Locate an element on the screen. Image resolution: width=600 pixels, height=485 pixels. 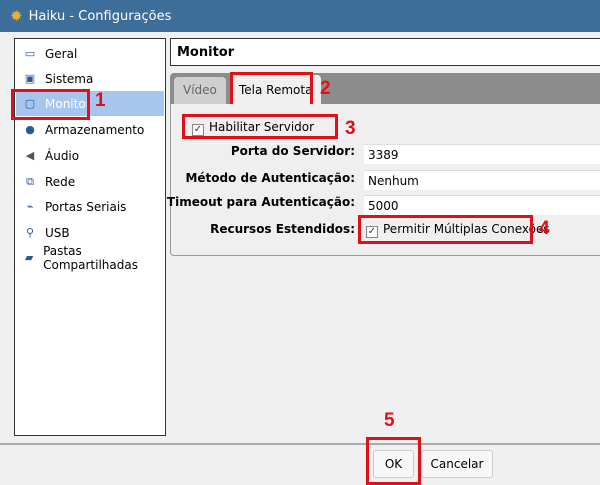
server-port-label: Porta do Servidor: is located at coordinates (292, 151).